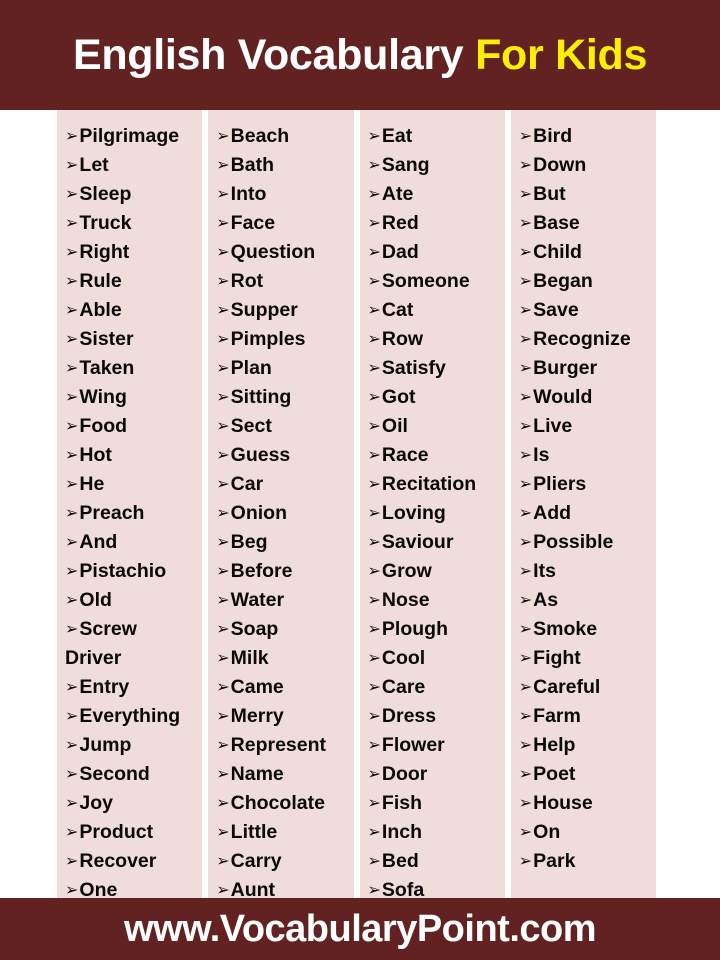 The width and height of the screenshot is (720, 960). Describe the element at coordinates (284, 861) in the screenshot. I see `word-list-item: ➢ Carry` at that location.